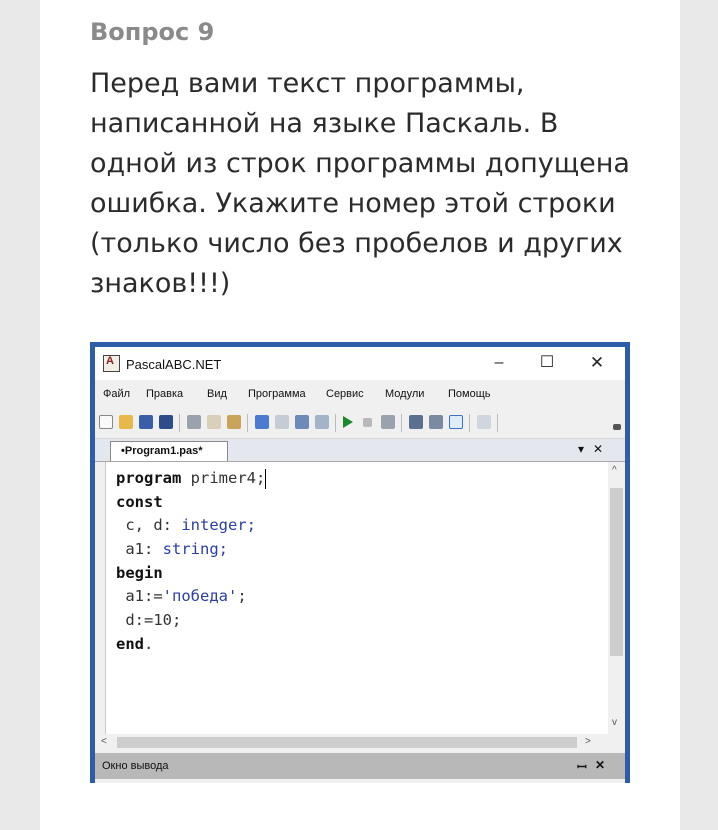  I want to click on code-line-3: c, d: integer;, so click(186, 525).